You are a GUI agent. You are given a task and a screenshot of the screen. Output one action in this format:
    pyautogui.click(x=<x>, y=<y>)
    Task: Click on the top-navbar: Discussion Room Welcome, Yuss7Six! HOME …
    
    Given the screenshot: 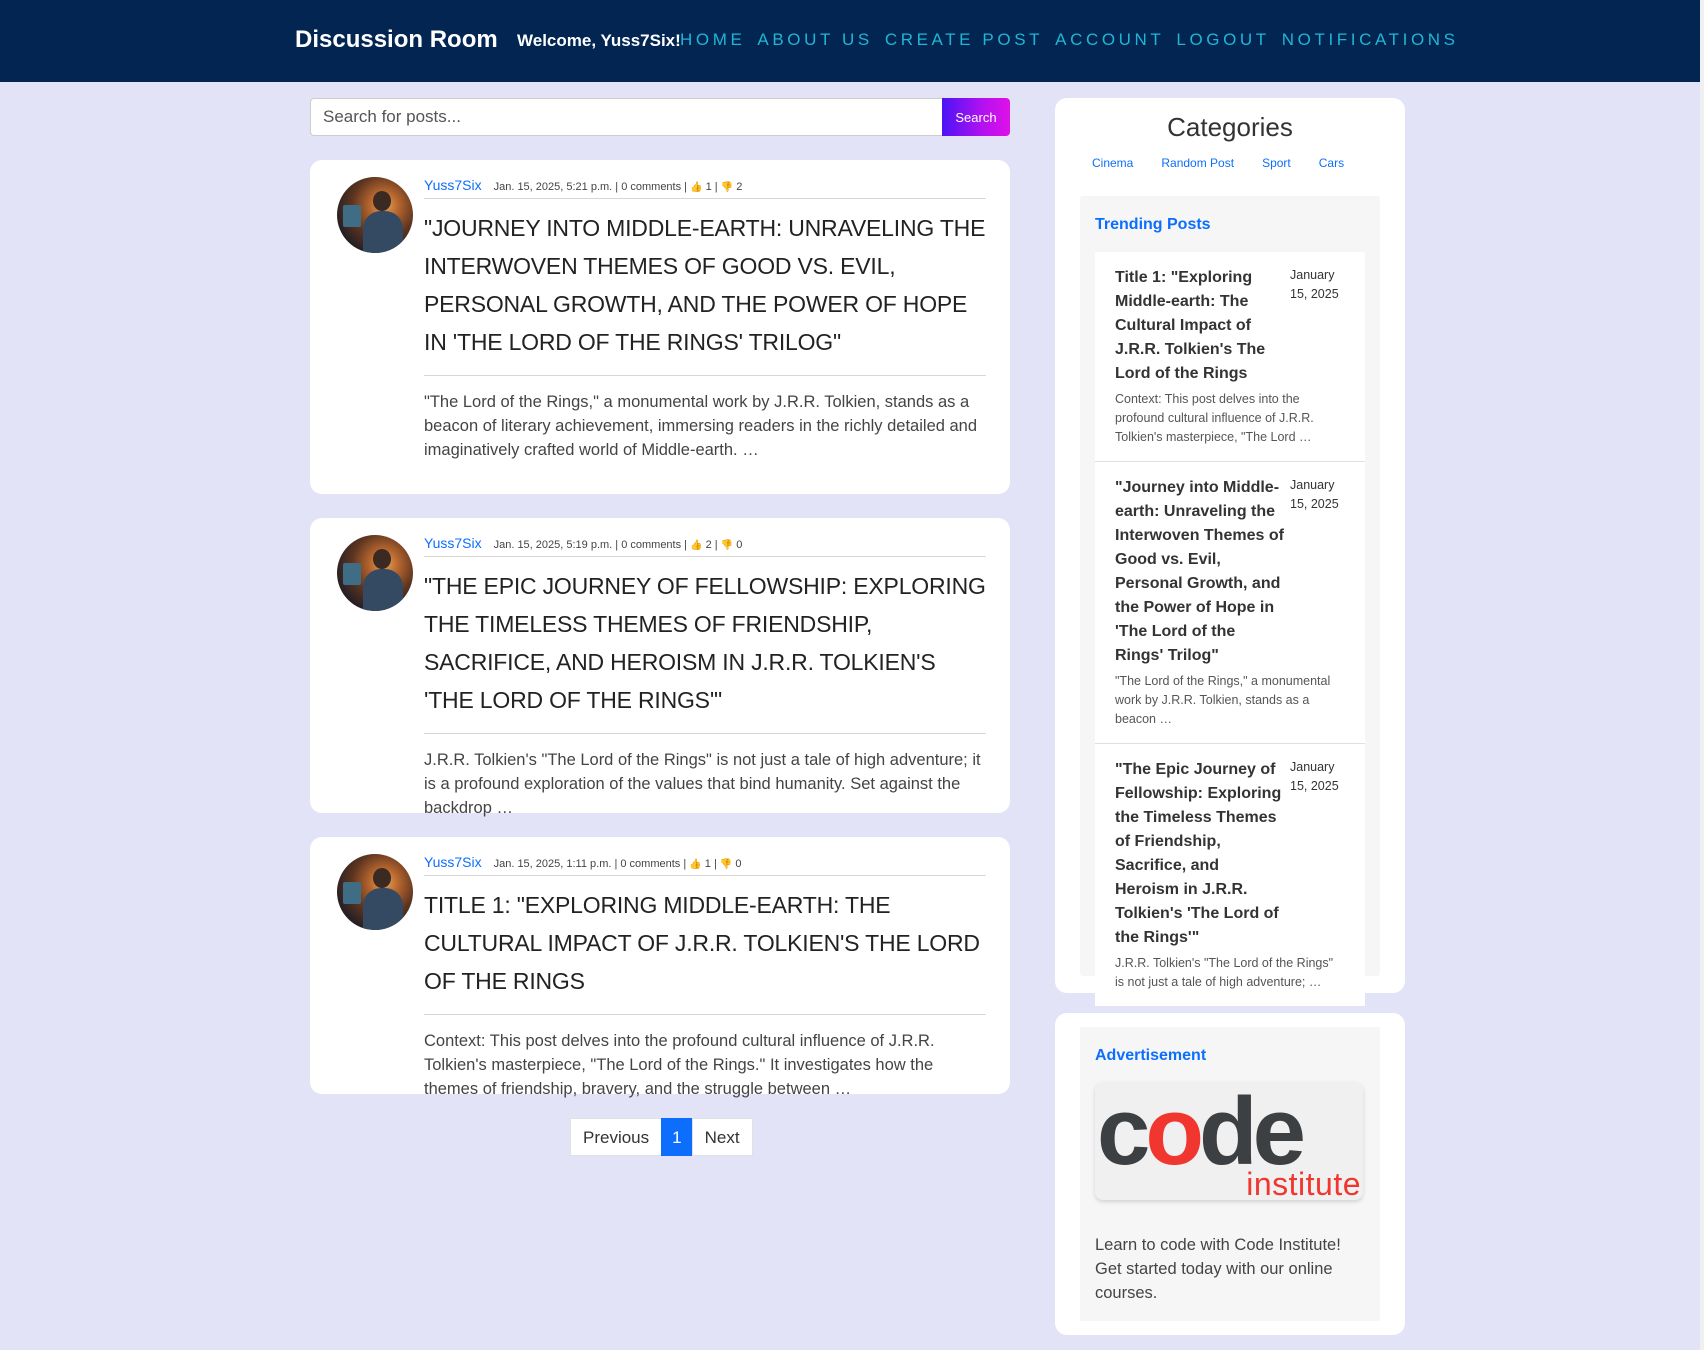 What is the action you would take?
    pyautogui.click(x=850, y=41)
    